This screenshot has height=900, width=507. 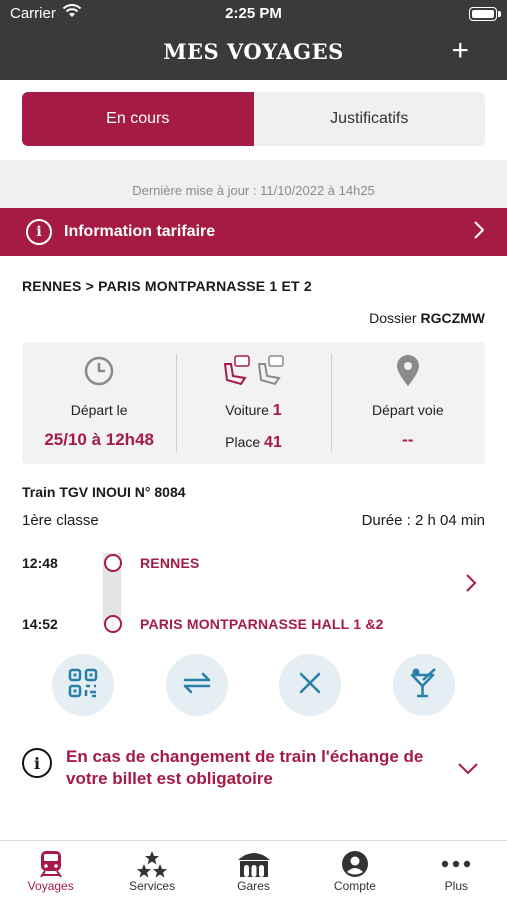 What do you see at coordinates (40, 624) in the screenshot?
I see `stop-time: 14:52` at bounding box center [40, 624].